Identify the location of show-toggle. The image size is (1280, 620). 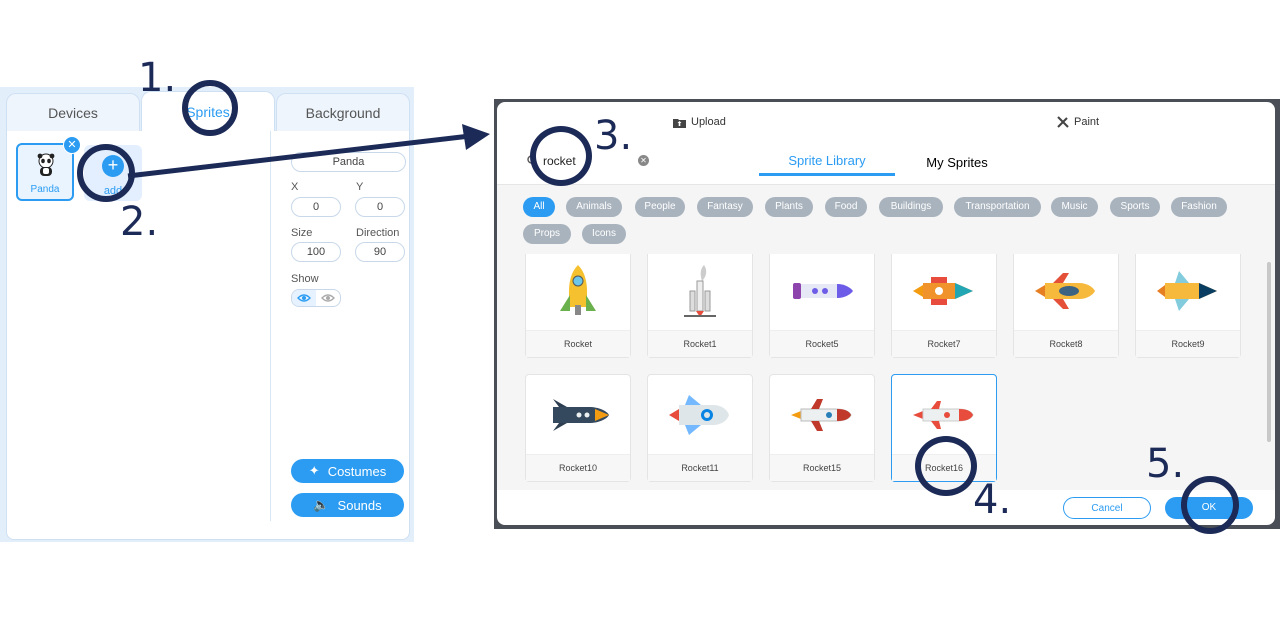
(316, 298).